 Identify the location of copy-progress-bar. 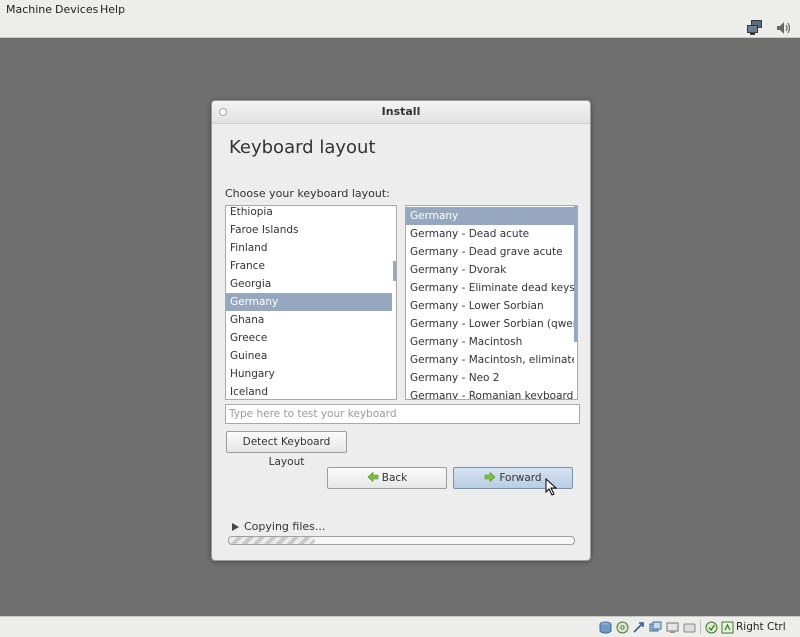
(401, 540).